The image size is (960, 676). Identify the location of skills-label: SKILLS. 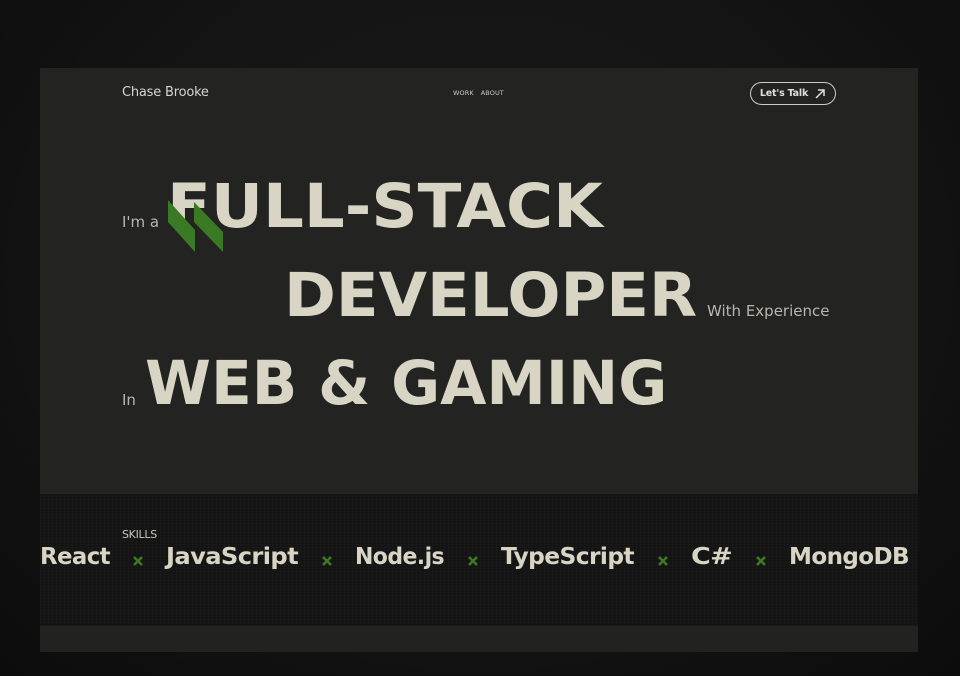
(139, 534).